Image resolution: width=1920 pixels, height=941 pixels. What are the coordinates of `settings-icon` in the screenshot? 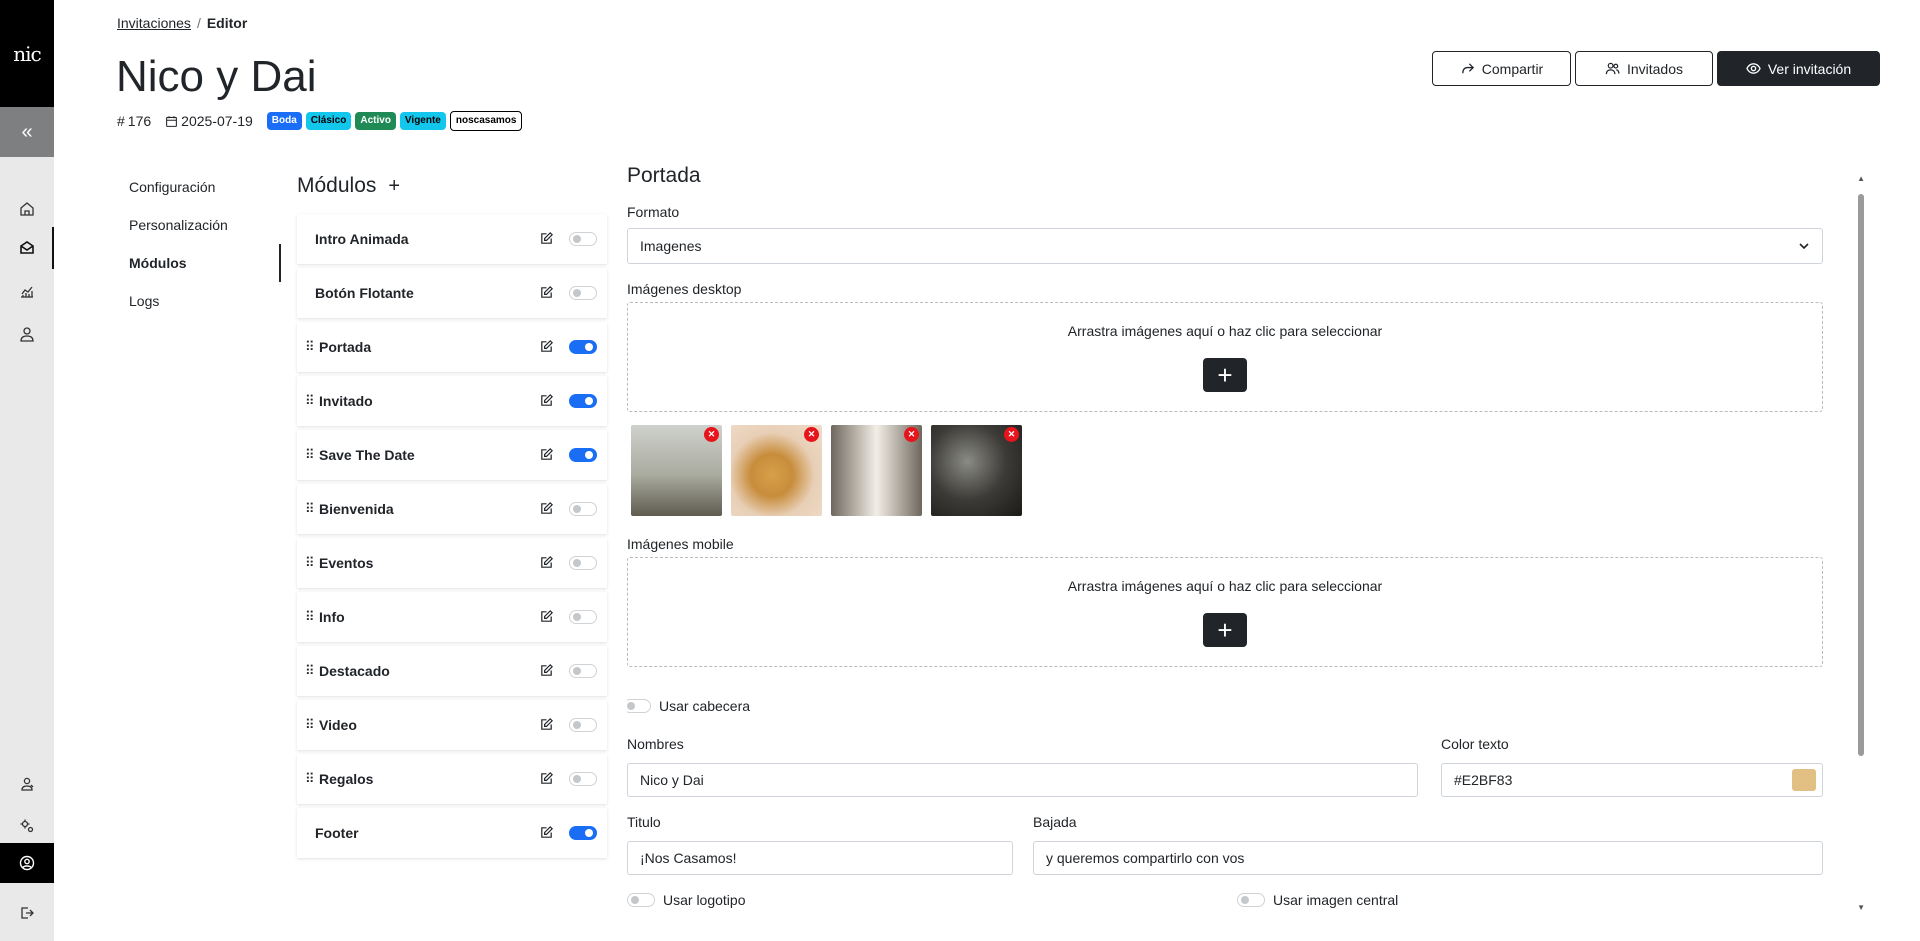 It's located at (27, 826).